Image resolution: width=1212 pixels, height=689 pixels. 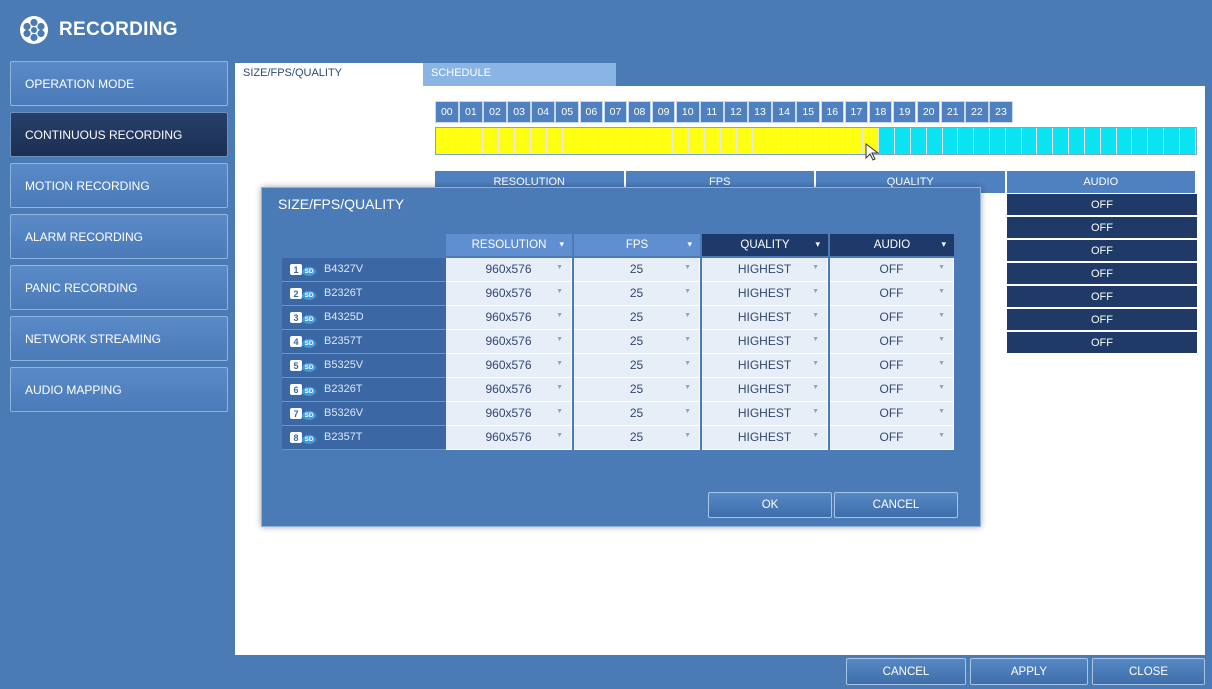 What do you see at coordinates (509, 245) in the screenshot?
I see `header-resolution-dropdown: RESOLUTION ▾` at bounding box center [509, 245].